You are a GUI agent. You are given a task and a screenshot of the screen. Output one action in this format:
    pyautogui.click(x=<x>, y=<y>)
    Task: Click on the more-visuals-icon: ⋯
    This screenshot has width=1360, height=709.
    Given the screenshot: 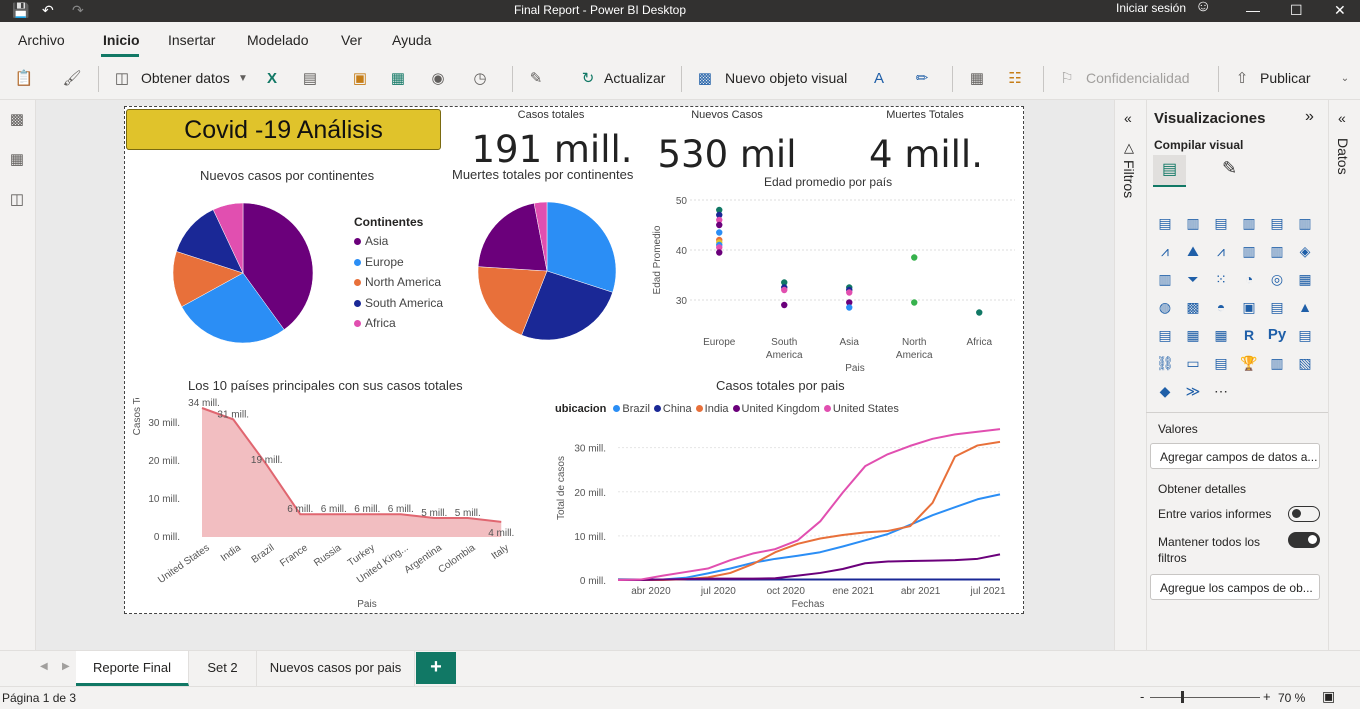 What is the action you would take?
    pyautogui.click(x=1221, y=391)
    